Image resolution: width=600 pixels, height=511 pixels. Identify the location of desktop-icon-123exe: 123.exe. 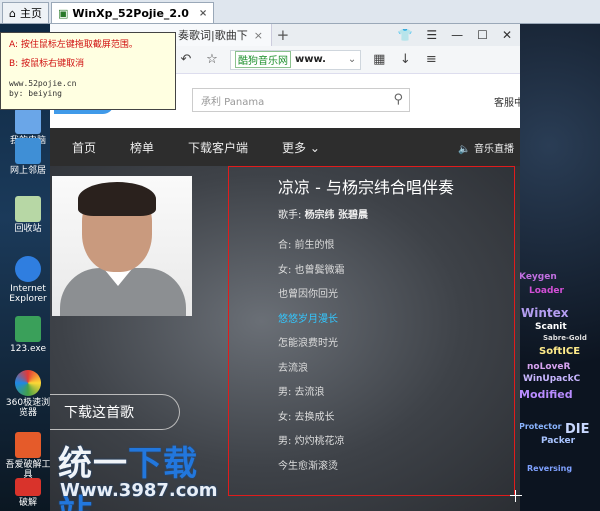
(28, 335).